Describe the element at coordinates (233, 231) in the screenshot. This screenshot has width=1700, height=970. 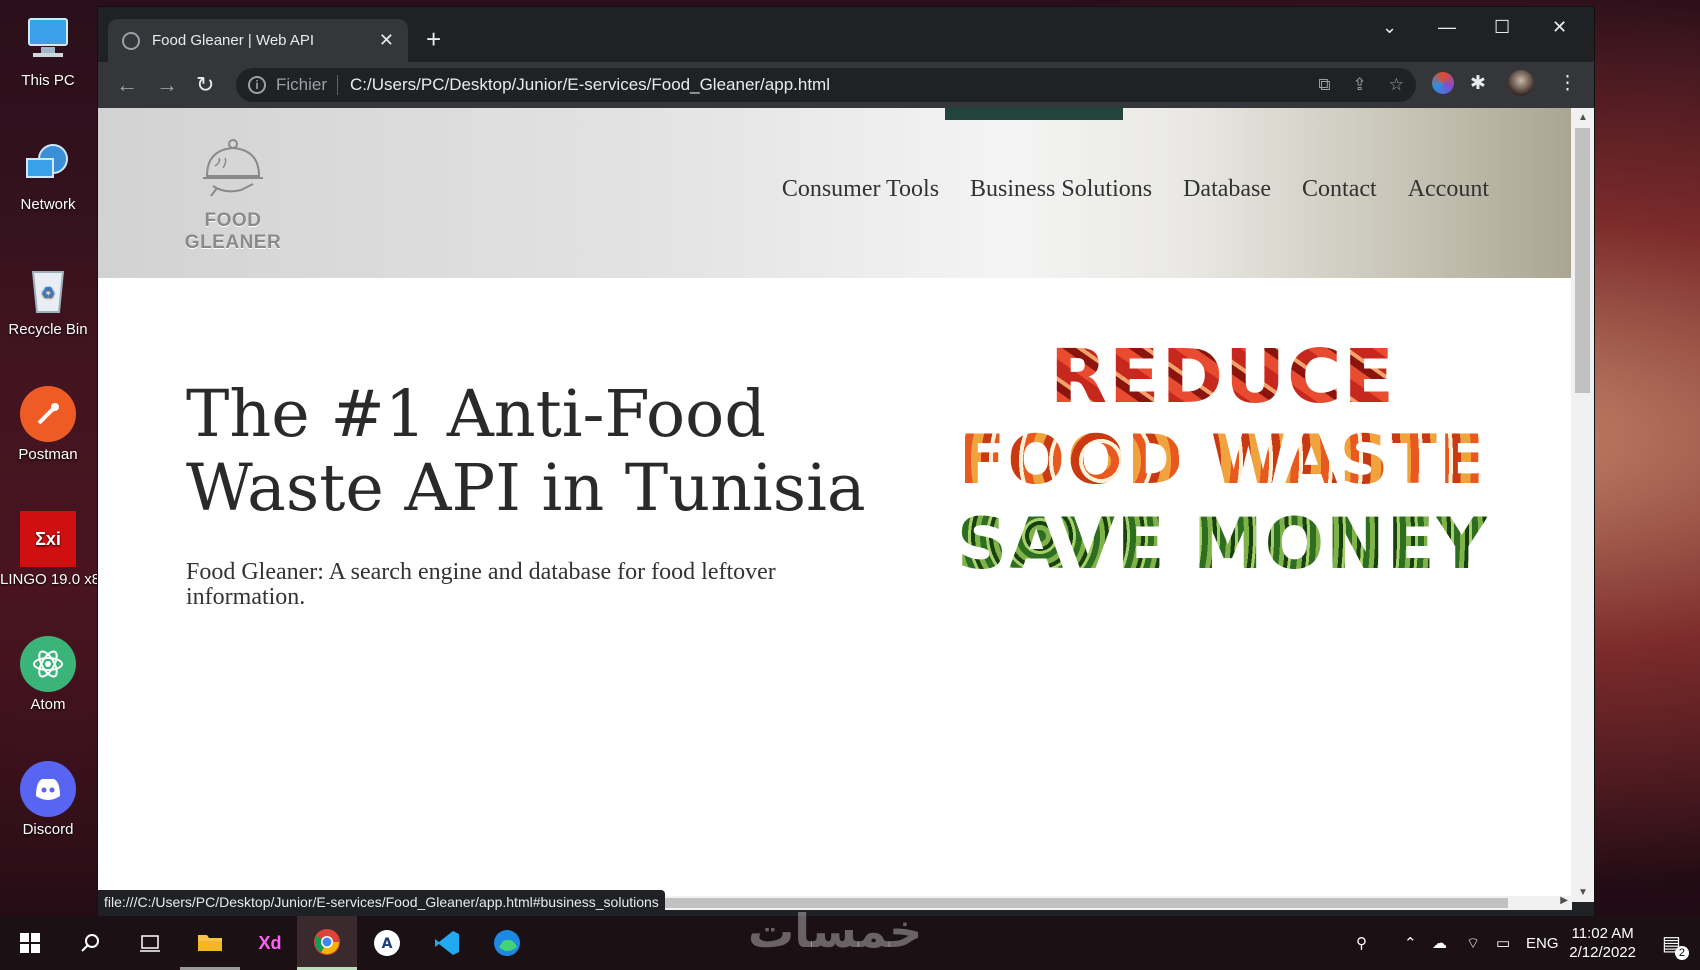
I see `logo-text: FOOD GLEANER` at that location.